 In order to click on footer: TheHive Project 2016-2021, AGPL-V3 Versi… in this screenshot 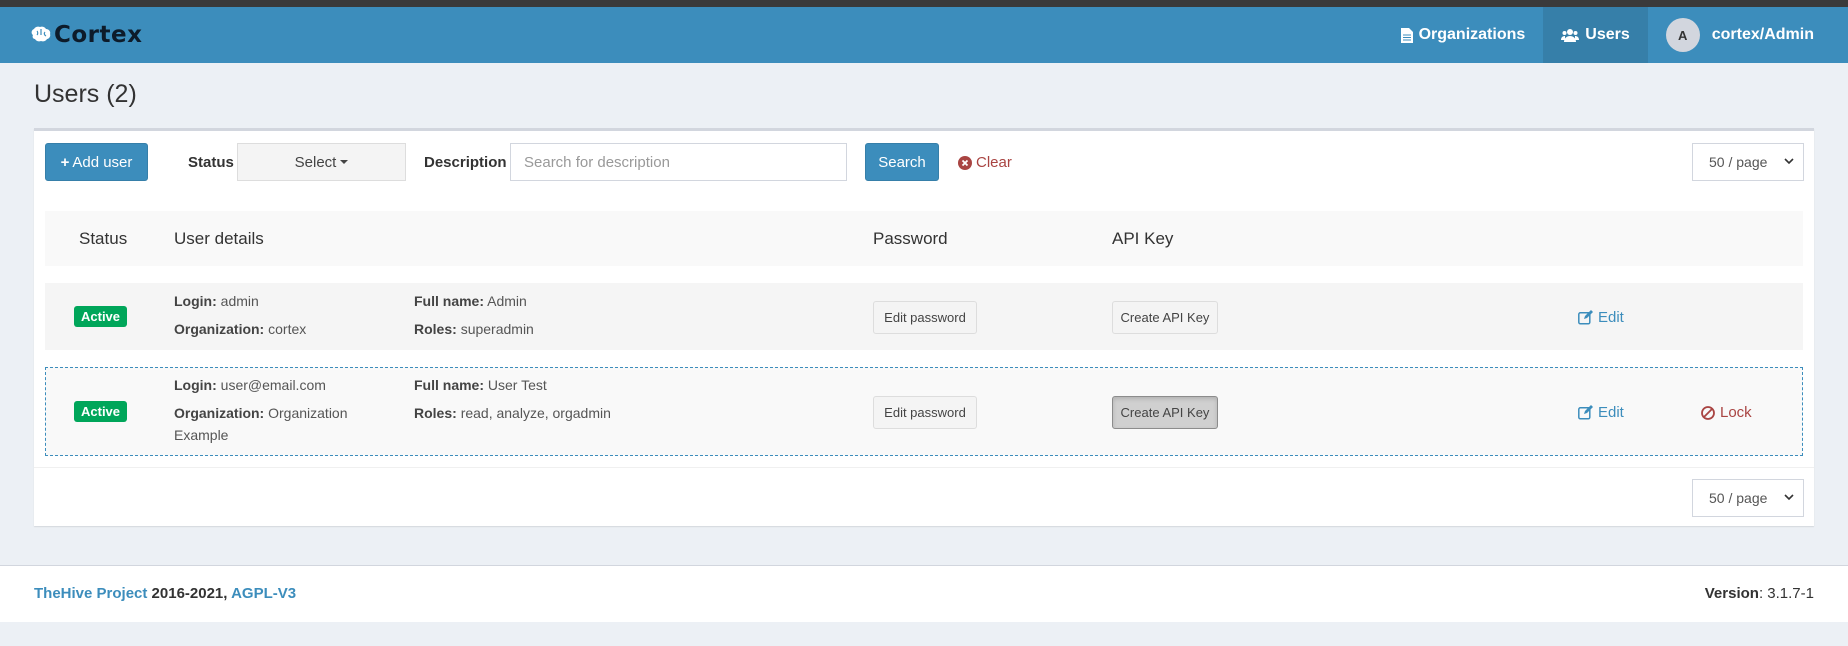, I will do `click(924, 593)`.